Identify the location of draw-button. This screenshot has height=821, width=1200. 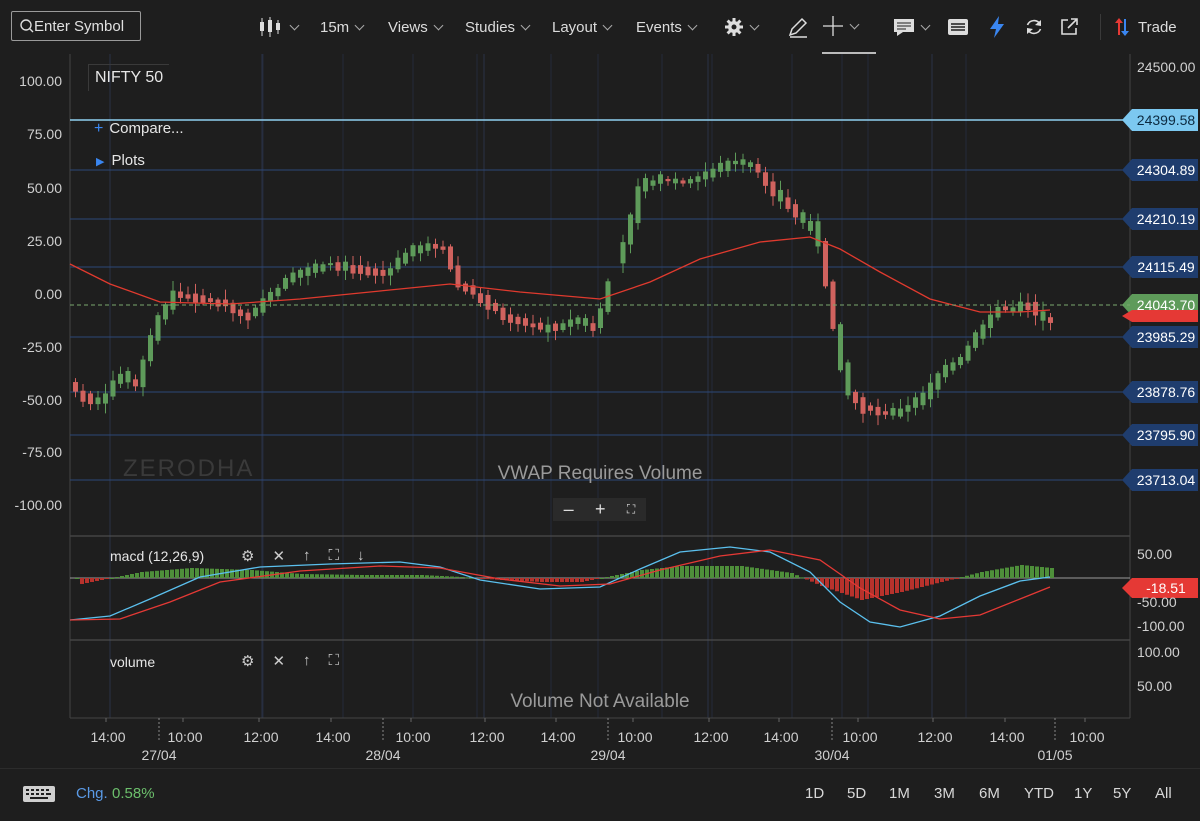
(798, 27).